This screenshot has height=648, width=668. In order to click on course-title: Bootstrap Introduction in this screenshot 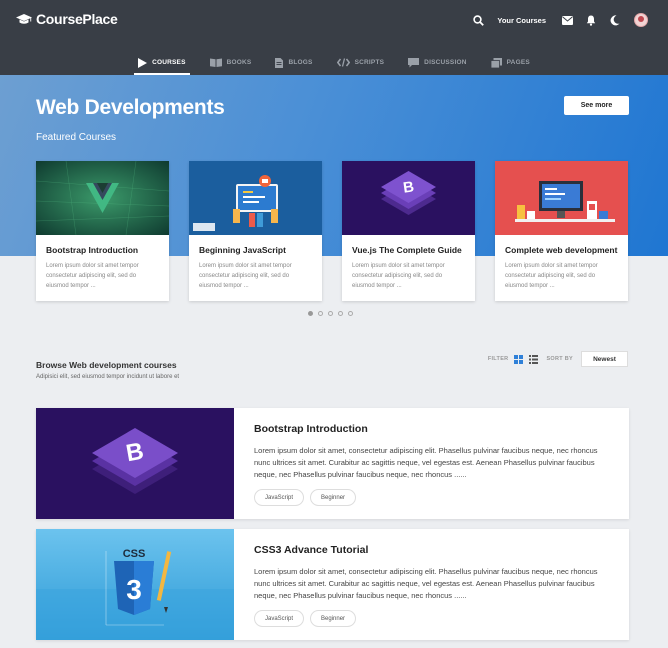, I will do `click(311, 429)`.